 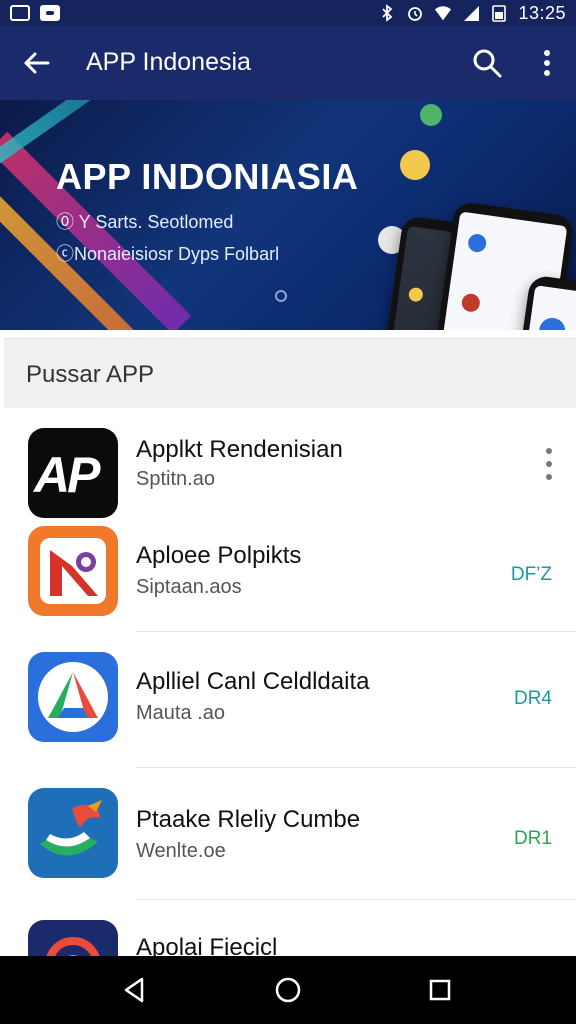 What do you see at coordinates (20, 13) in the screenshot?
I see `image-icon` at bounding box center [20, 13].